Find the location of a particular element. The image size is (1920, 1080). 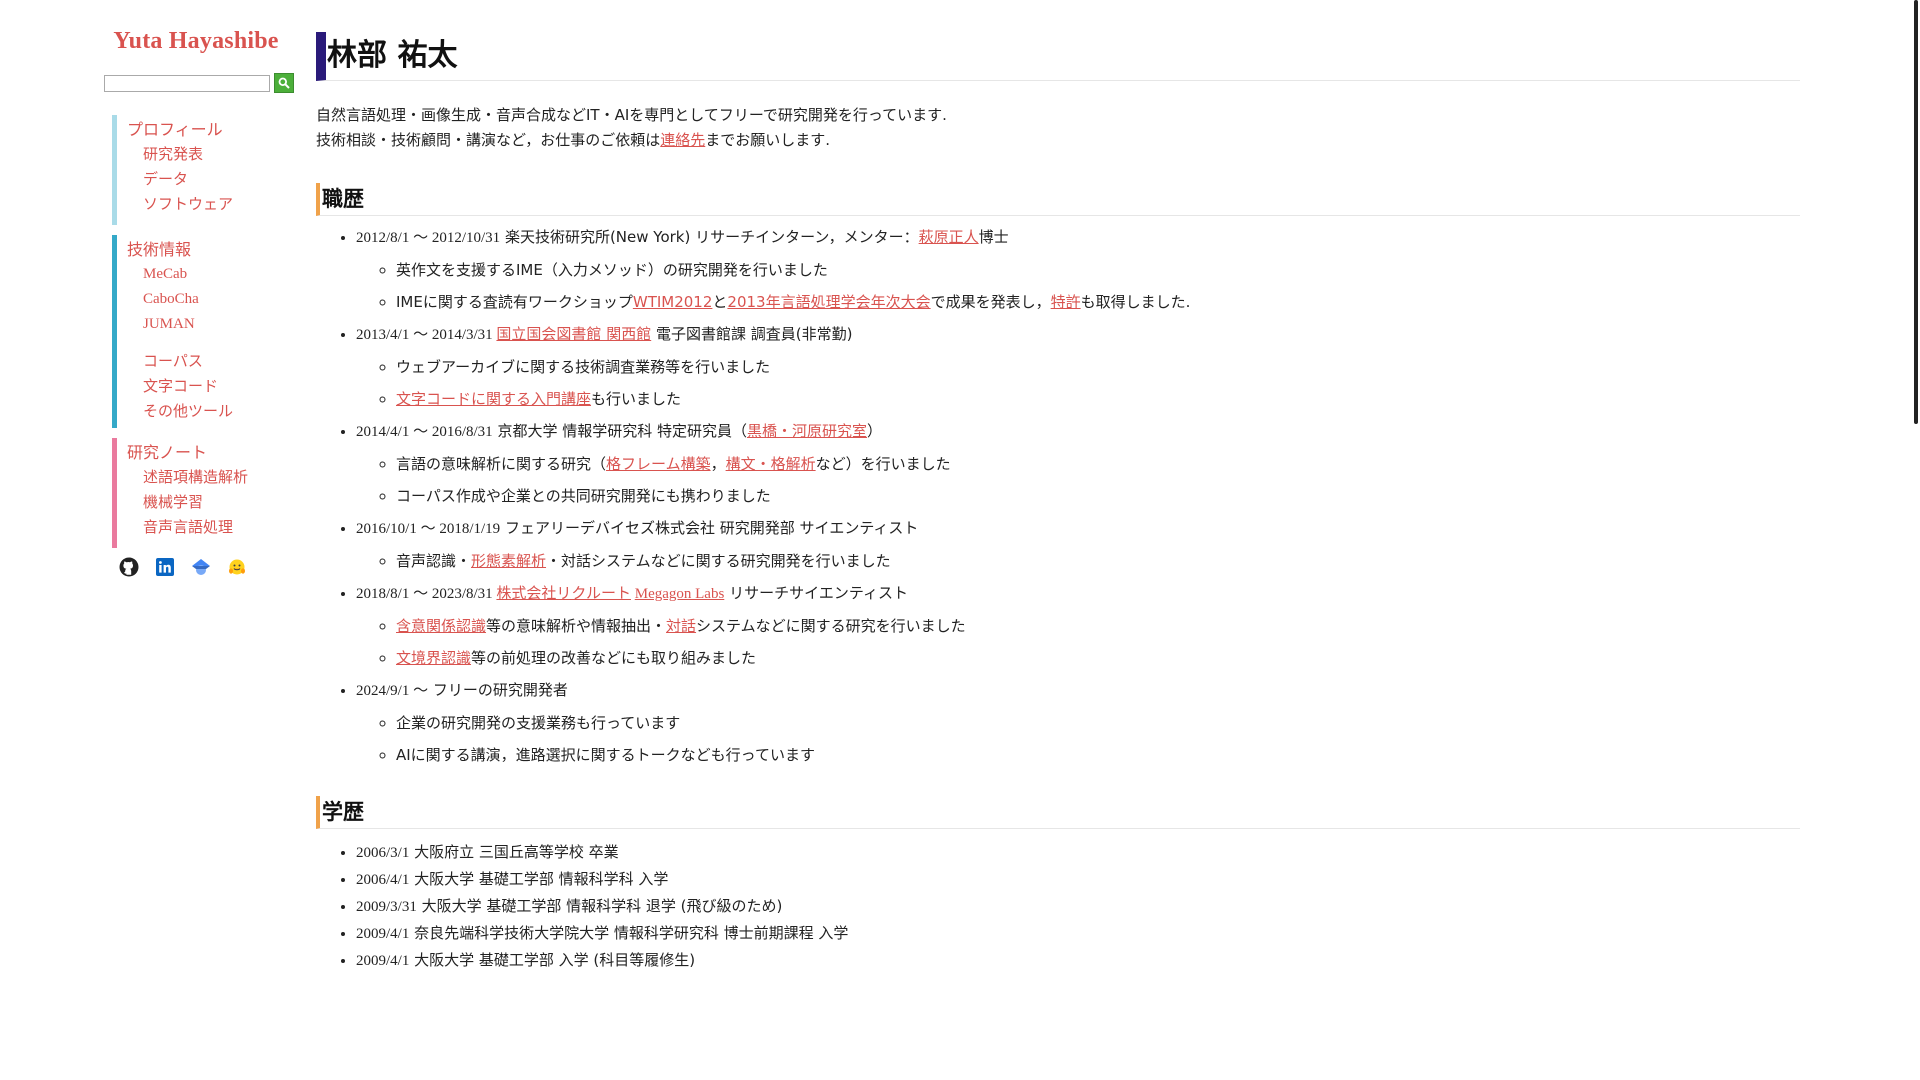

contact-link: 連絡先 is located at coordinates (682, 140).